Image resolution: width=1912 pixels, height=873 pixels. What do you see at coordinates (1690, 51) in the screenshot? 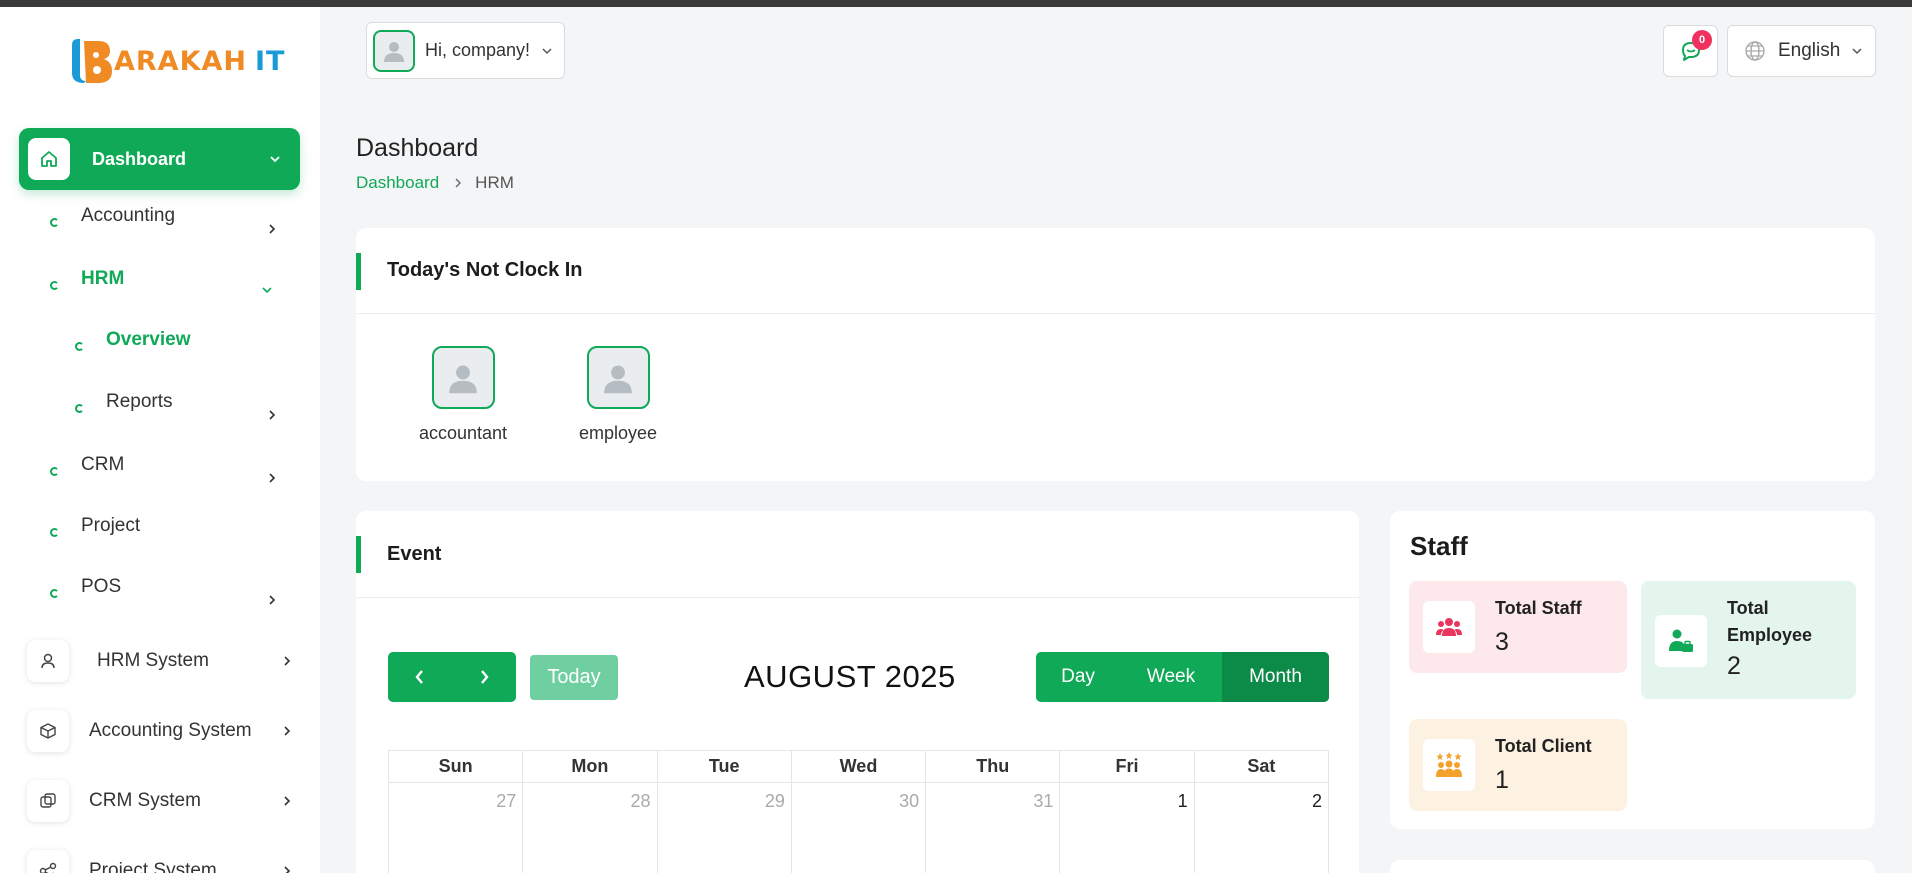
I see `messages-button: 0` at bounding box center [1690, 51].